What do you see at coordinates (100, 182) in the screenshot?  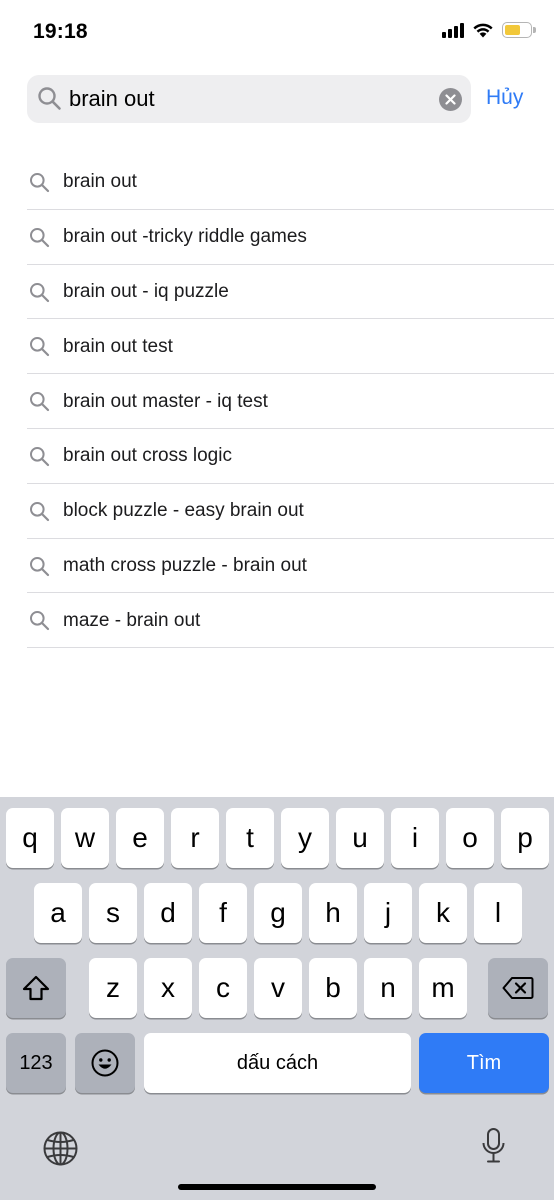 I see `suggestion-label: brain out` at bounding box center [100, 182].